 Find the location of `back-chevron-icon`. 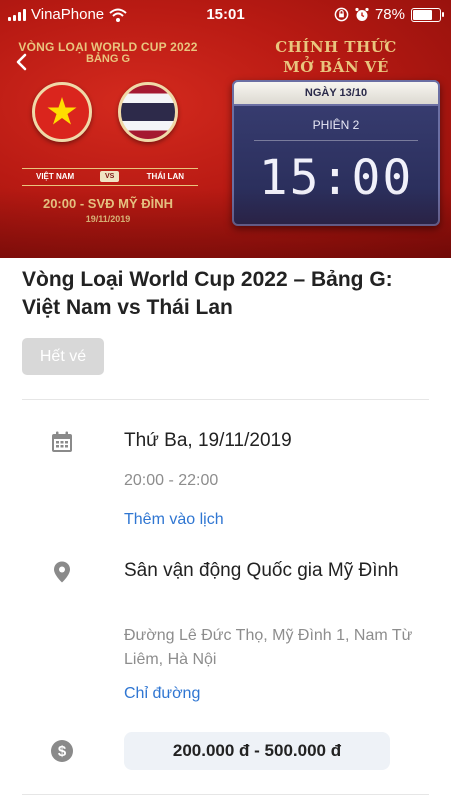

back-chevron-icon is located at coordinates (22, 62).